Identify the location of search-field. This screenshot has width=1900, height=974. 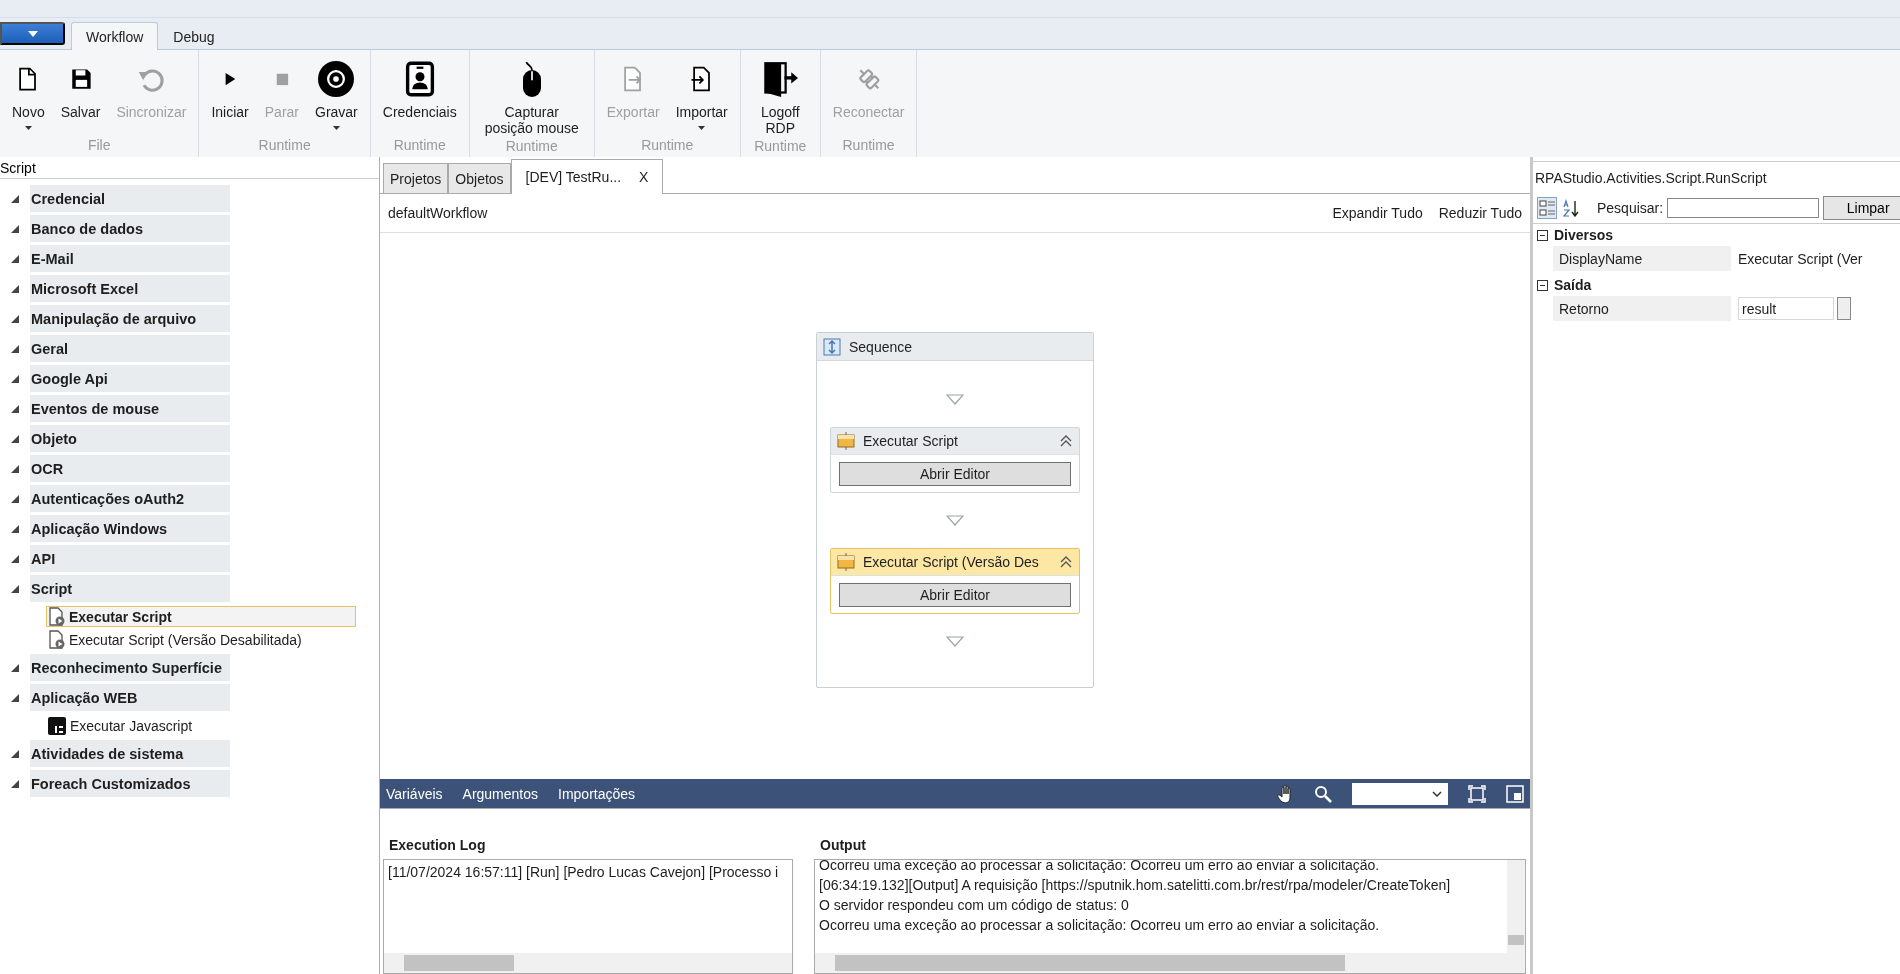
(1743, 208).